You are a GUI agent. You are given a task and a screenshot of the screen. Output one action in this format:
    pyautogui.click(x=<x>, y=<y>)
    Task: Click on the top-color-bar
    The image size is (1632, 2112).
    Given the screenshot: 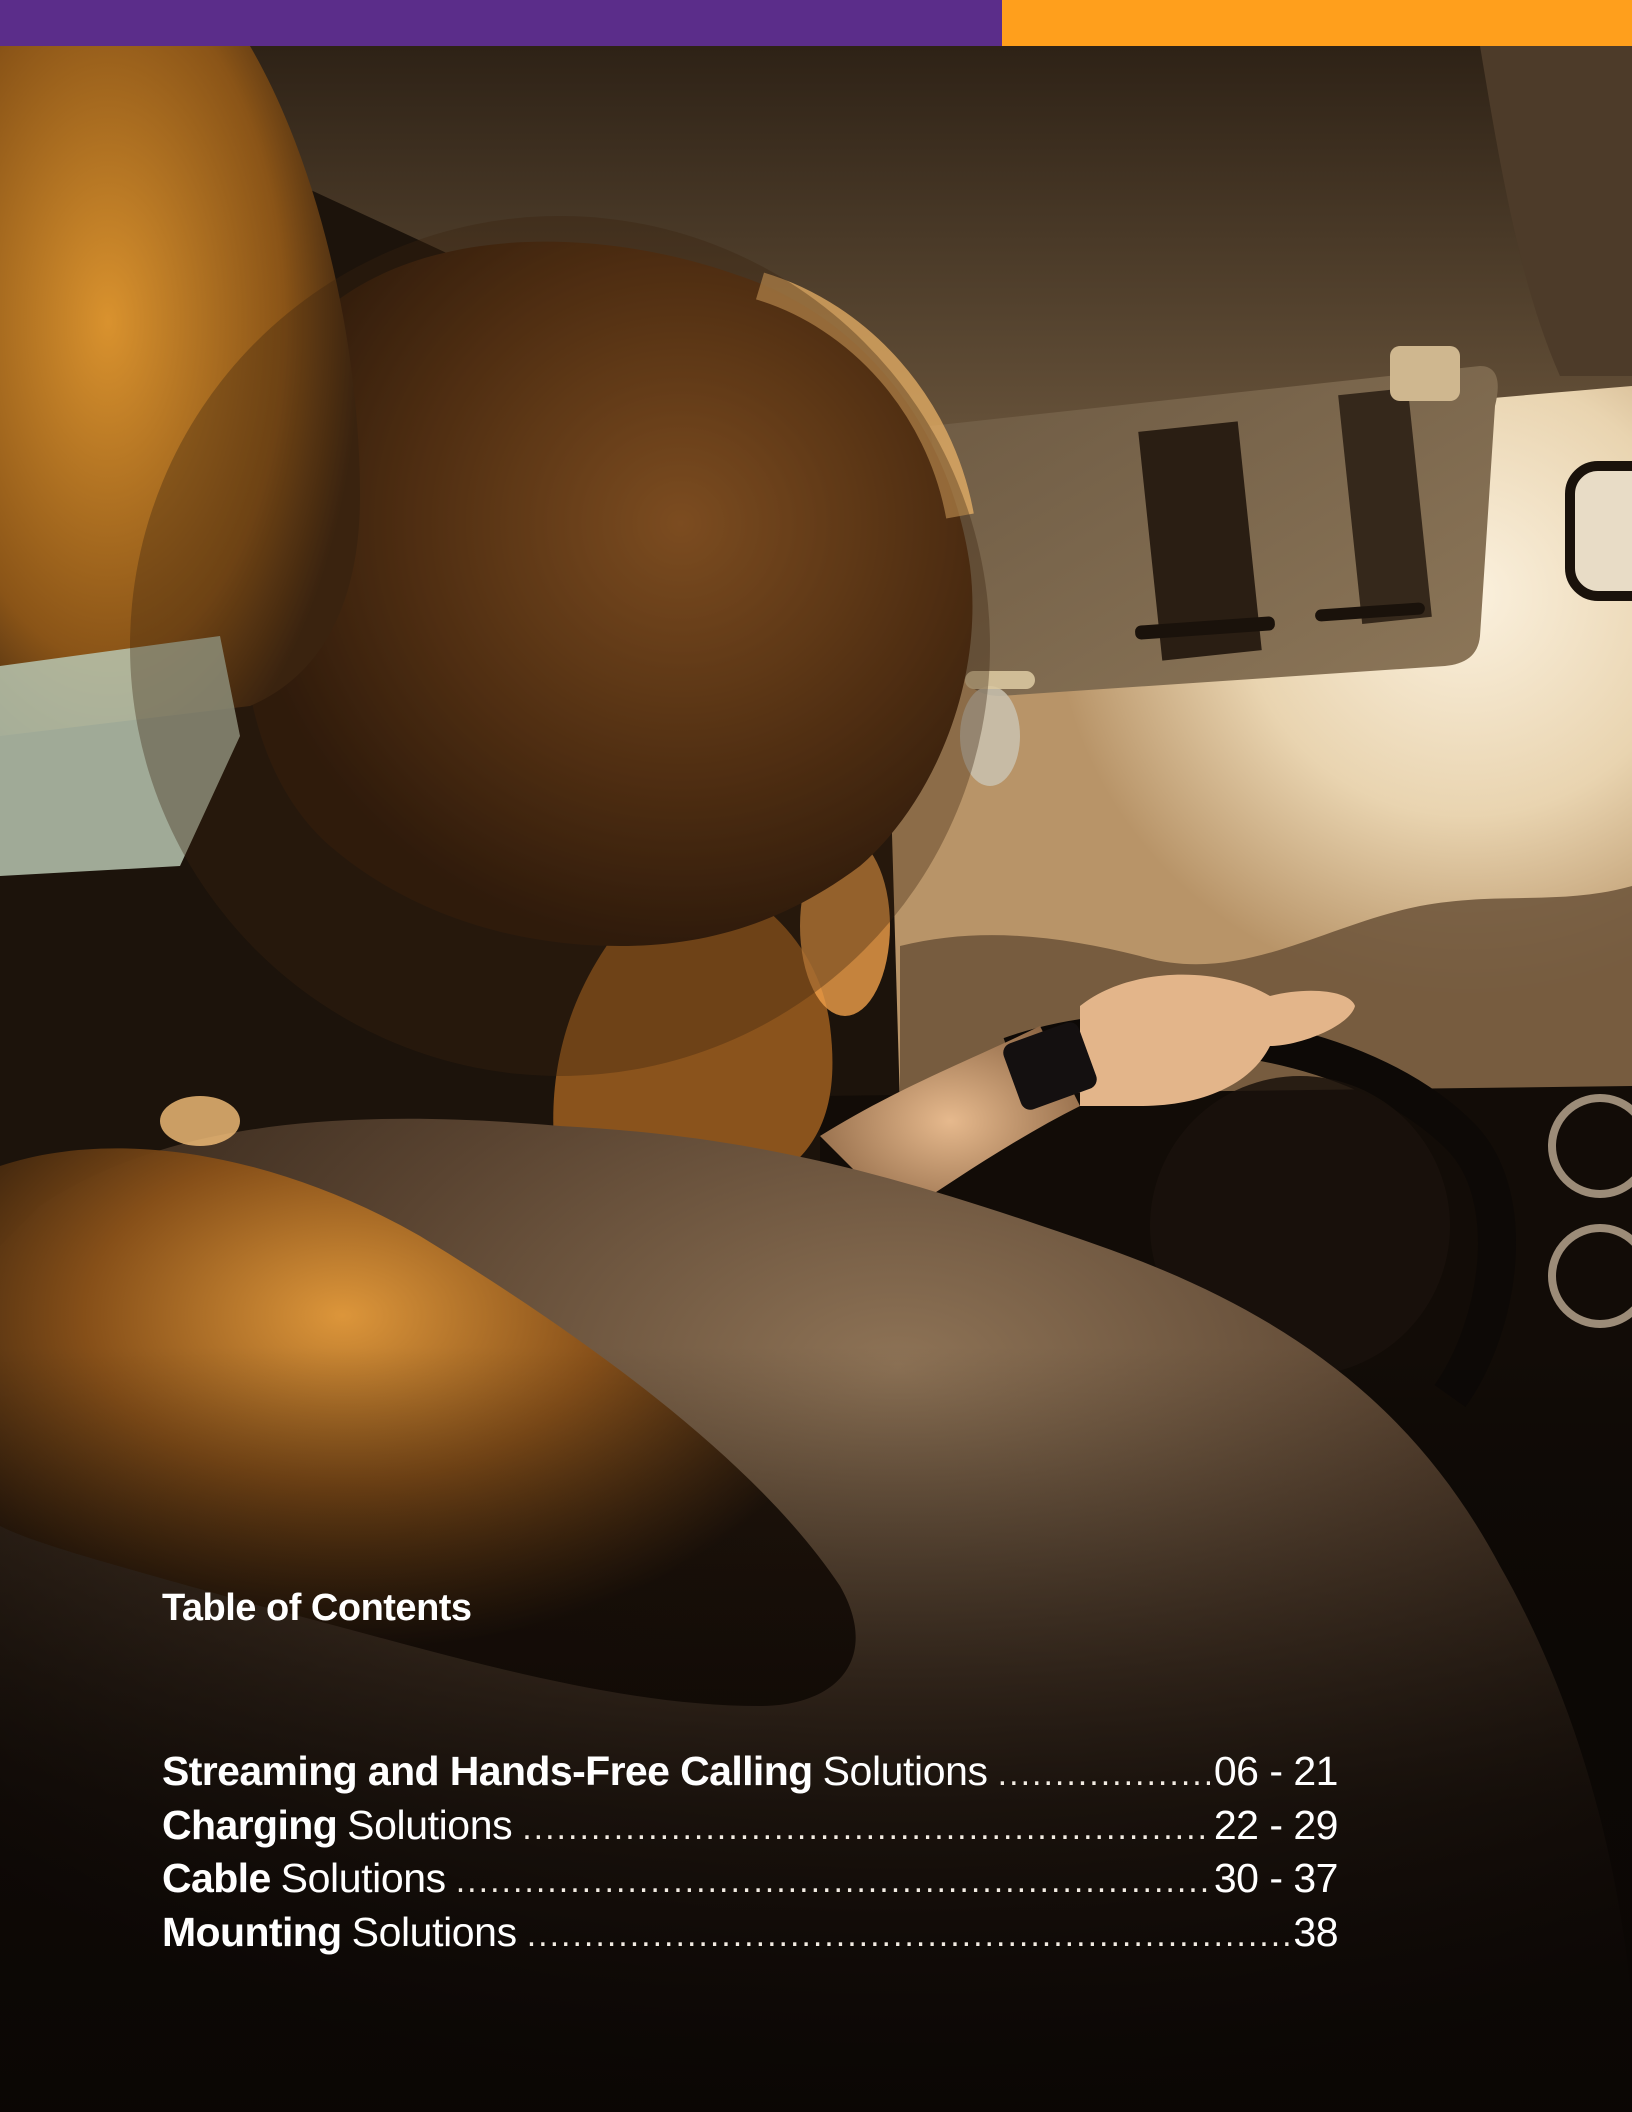 What is the action you would take?
    pyautogui.click(x=816, y=23)
    